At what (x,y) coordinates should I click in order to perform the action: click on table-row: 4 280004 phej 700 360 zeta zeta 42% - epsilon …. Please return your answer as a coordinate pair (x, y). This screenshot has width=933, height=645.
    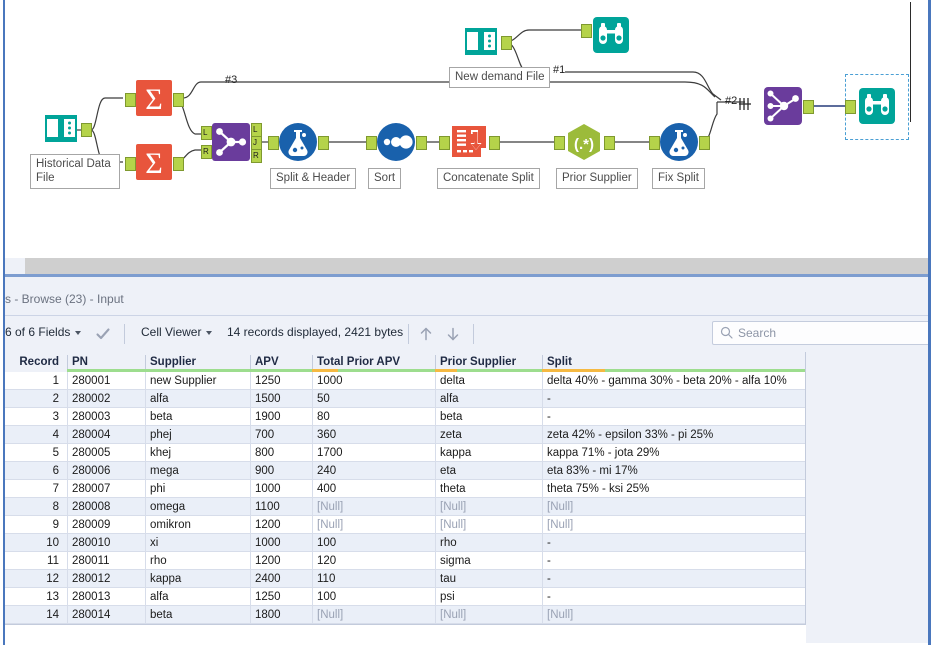
    Looking at the image, I should click on (405, 435).